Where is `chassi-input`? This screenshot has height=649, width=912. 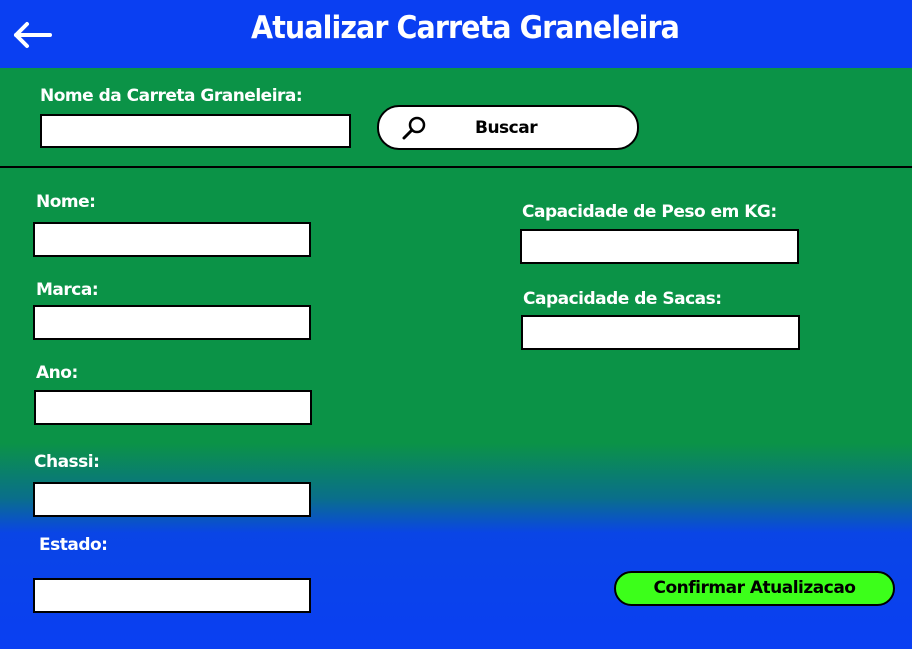
chassi-input is located at coordinates (172, 499).